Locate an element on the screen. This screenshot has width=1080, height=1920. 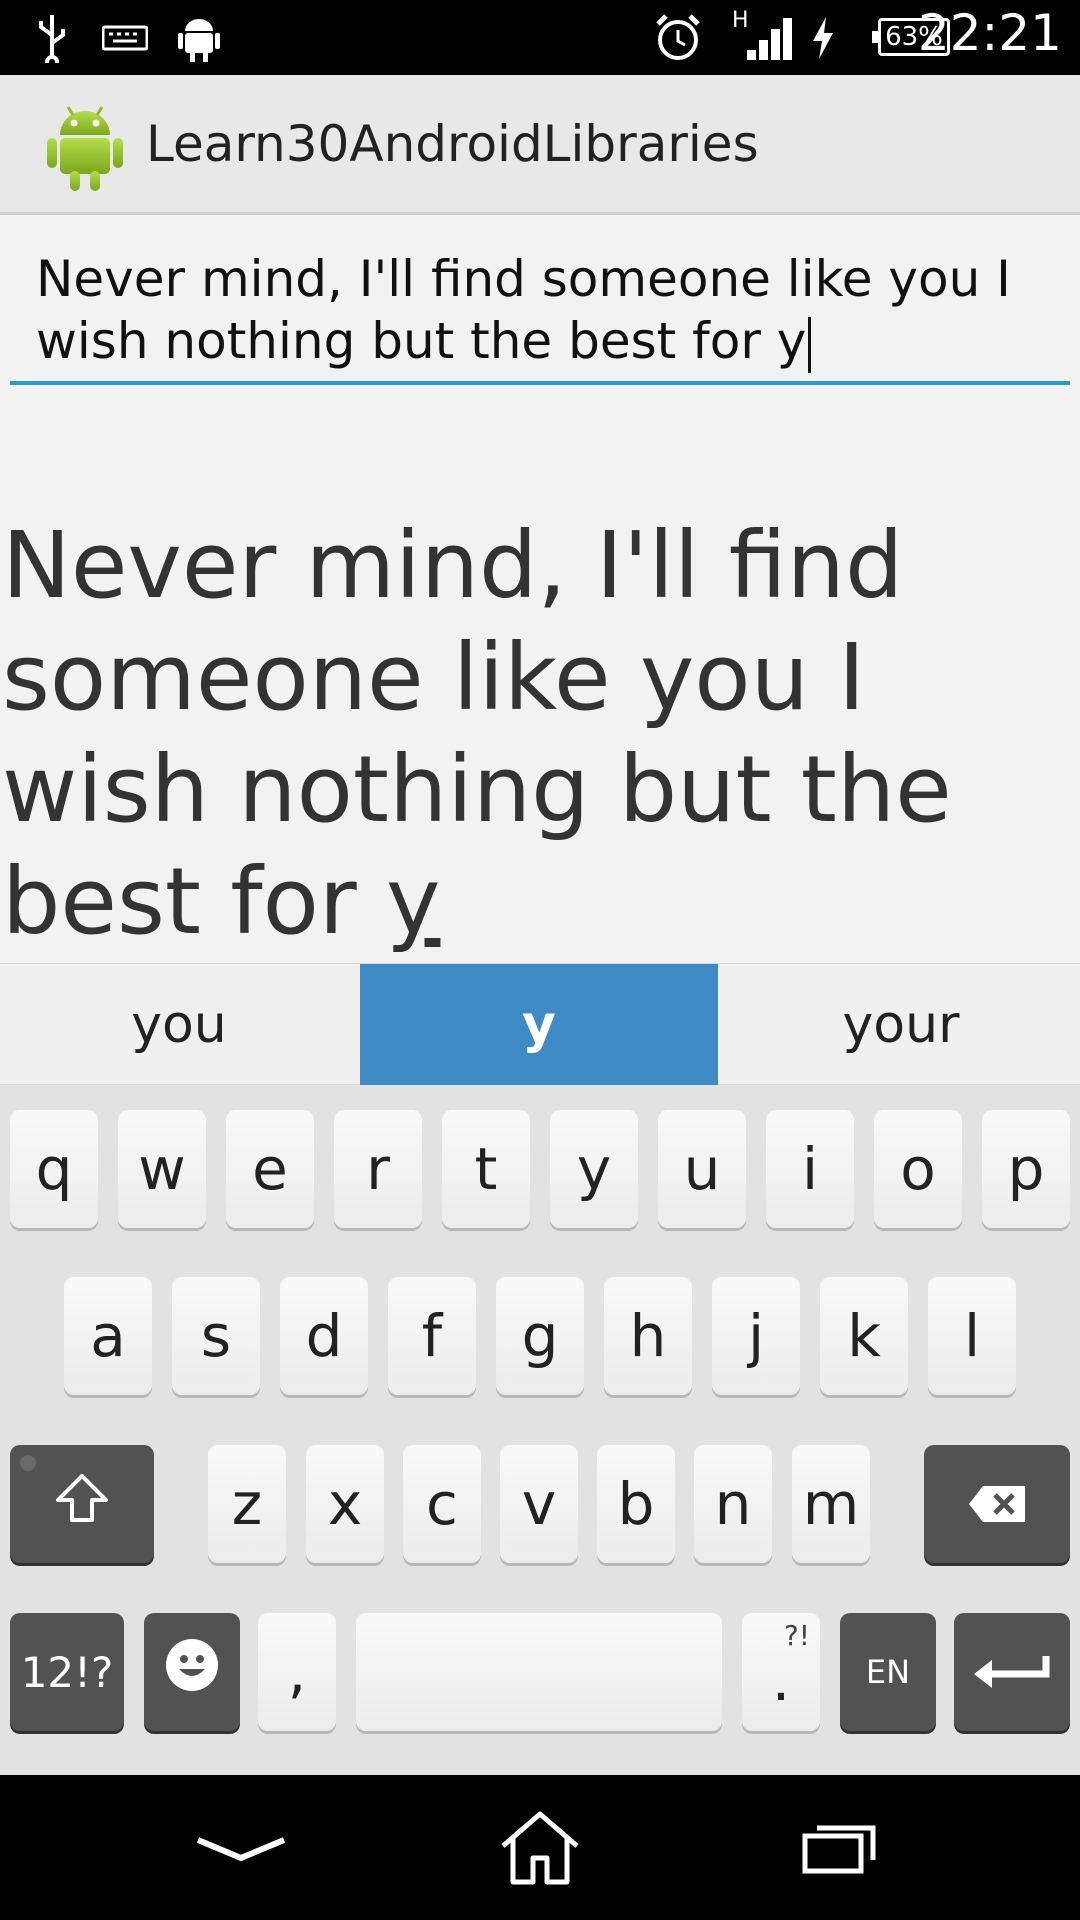
key-l: l is located at coordinates (972, 1336).